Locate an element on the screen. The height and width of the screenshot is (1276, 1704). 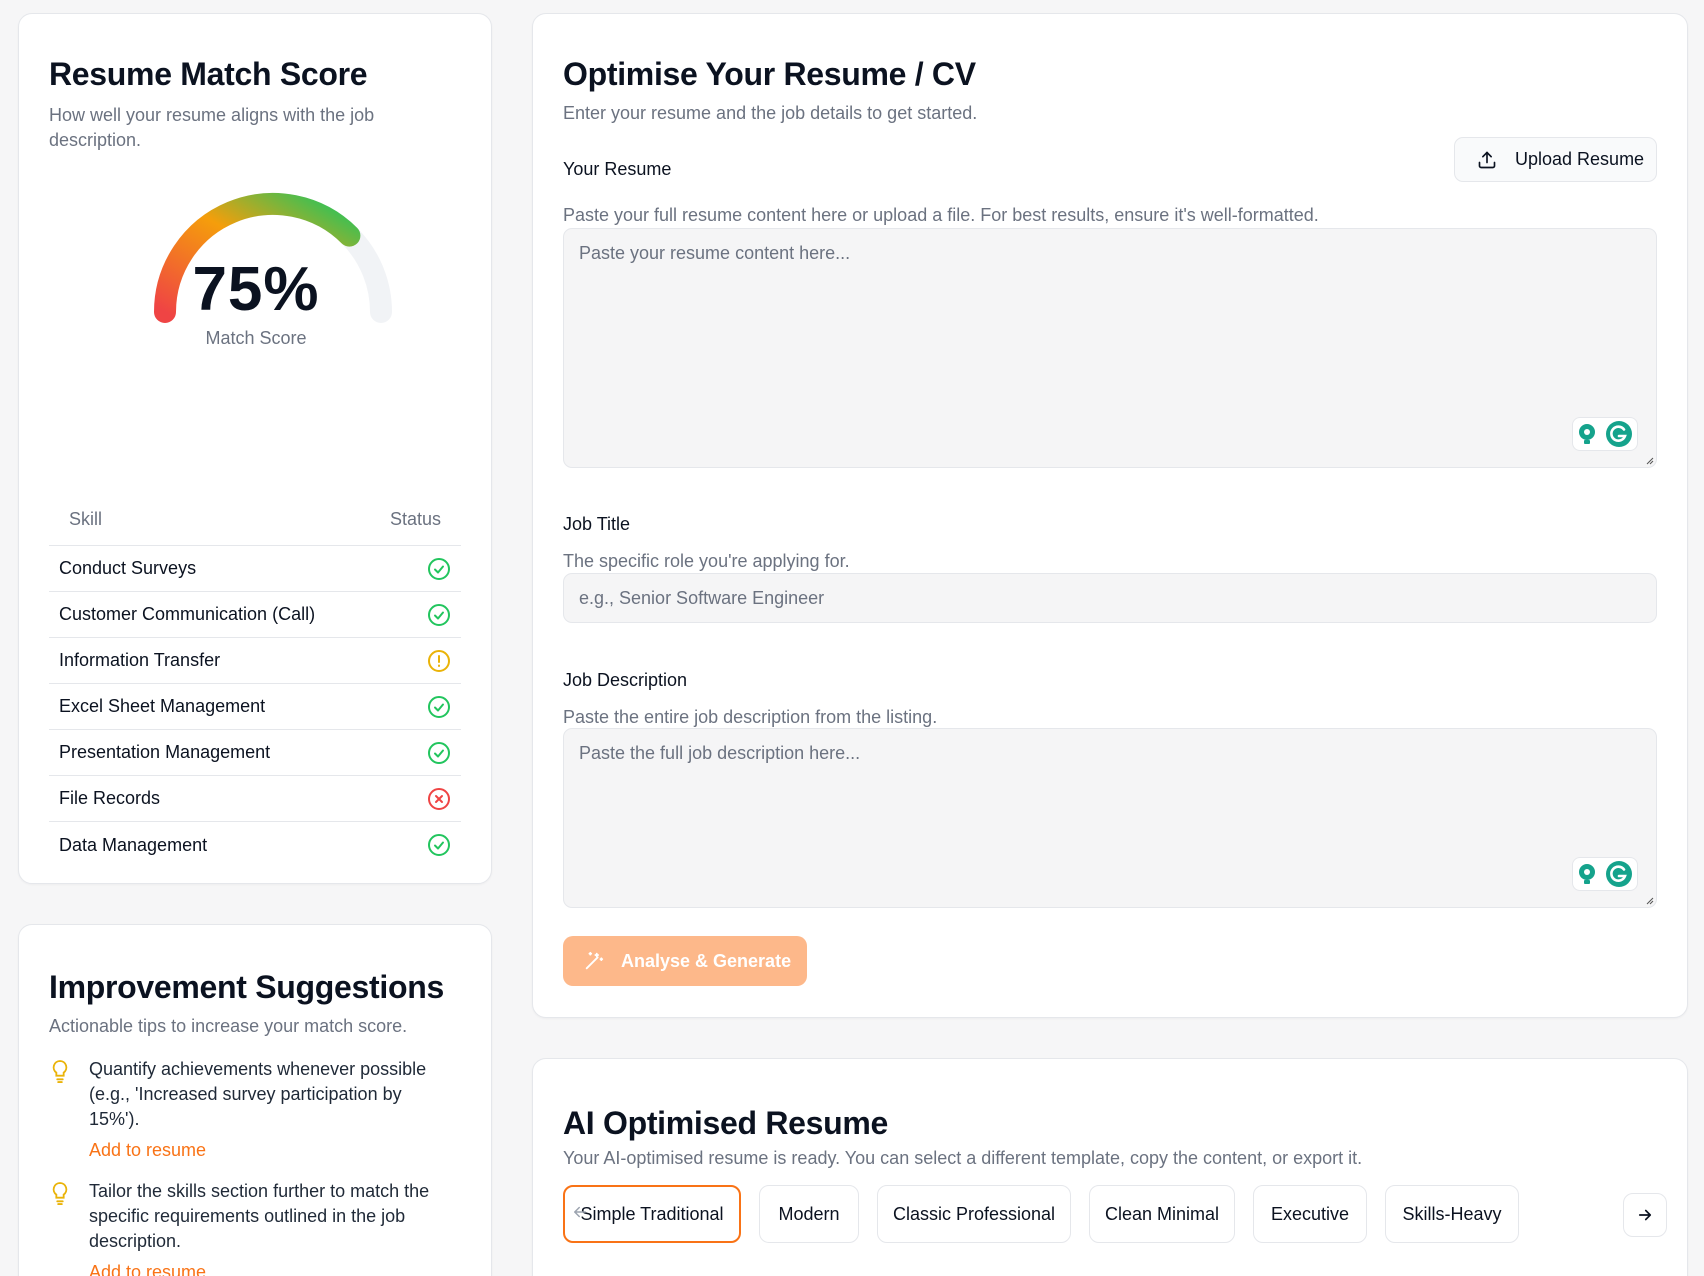
skill-row: Excel Sheet Management is located at coordinates (255, 707).